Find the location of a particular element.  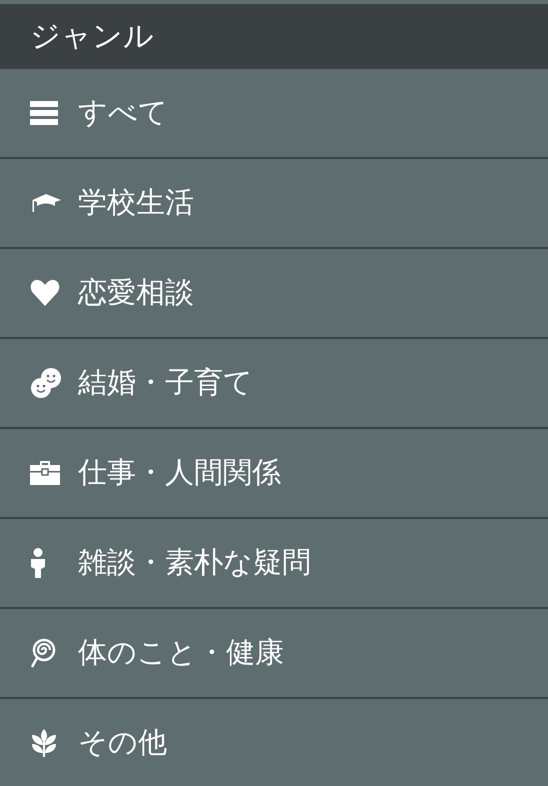

heart-icon is located at coordinates (45, 293).